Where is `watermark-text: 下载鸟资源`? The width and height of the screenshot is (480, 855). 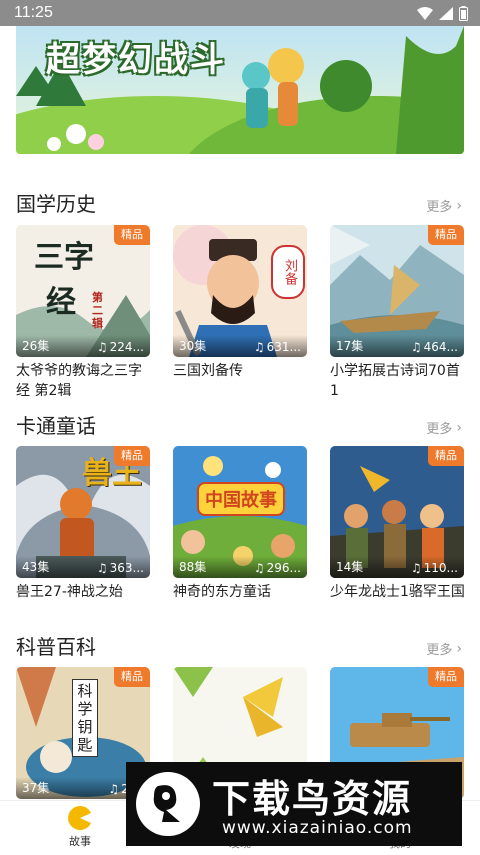
watermark-text: 下载鸟资源 is located at coordinates (312, 799).